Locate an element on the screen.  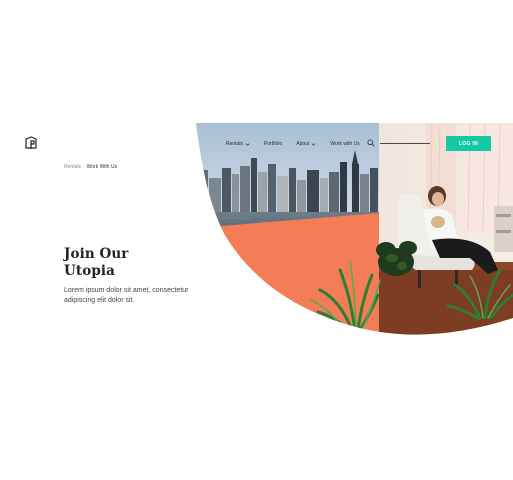
breadcrumb-parent: Rentals is located at coordinates (72, 167).